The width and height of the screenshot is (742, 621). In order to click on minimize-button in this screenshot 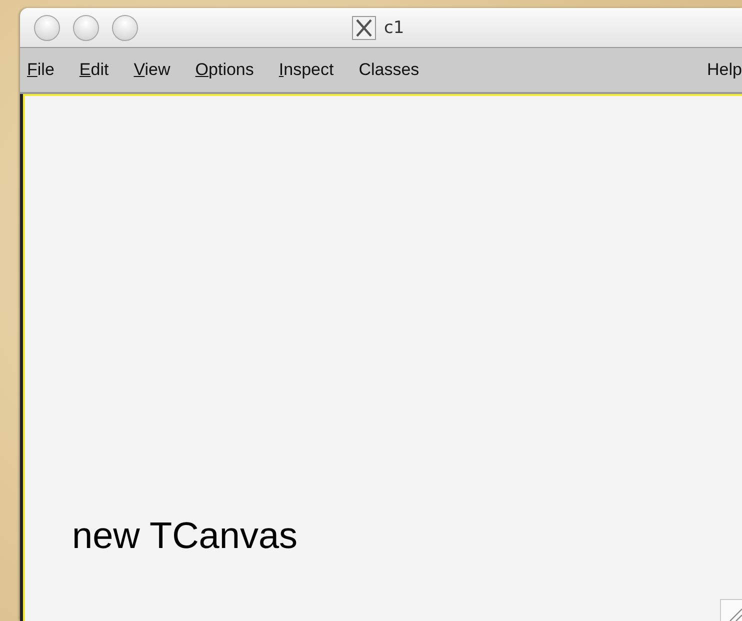, I will do `click(86, 27)`.